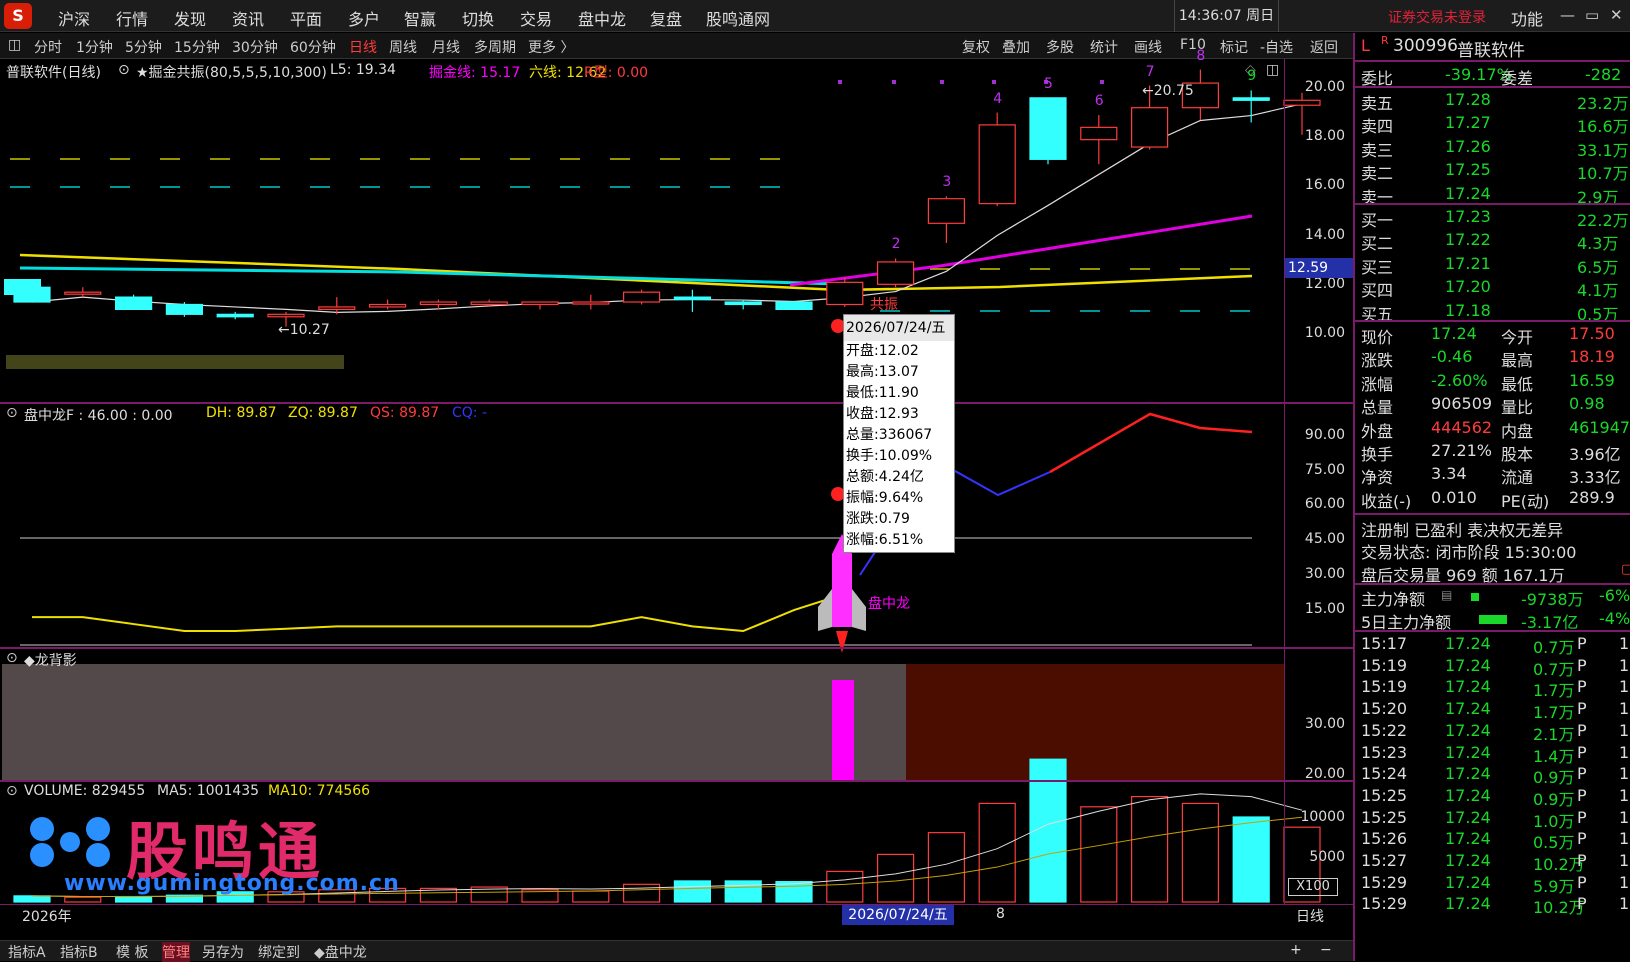  Describe the element at coordinates (1384, 752) in the screenshot. I see `tick-field: 15:23` at that location.